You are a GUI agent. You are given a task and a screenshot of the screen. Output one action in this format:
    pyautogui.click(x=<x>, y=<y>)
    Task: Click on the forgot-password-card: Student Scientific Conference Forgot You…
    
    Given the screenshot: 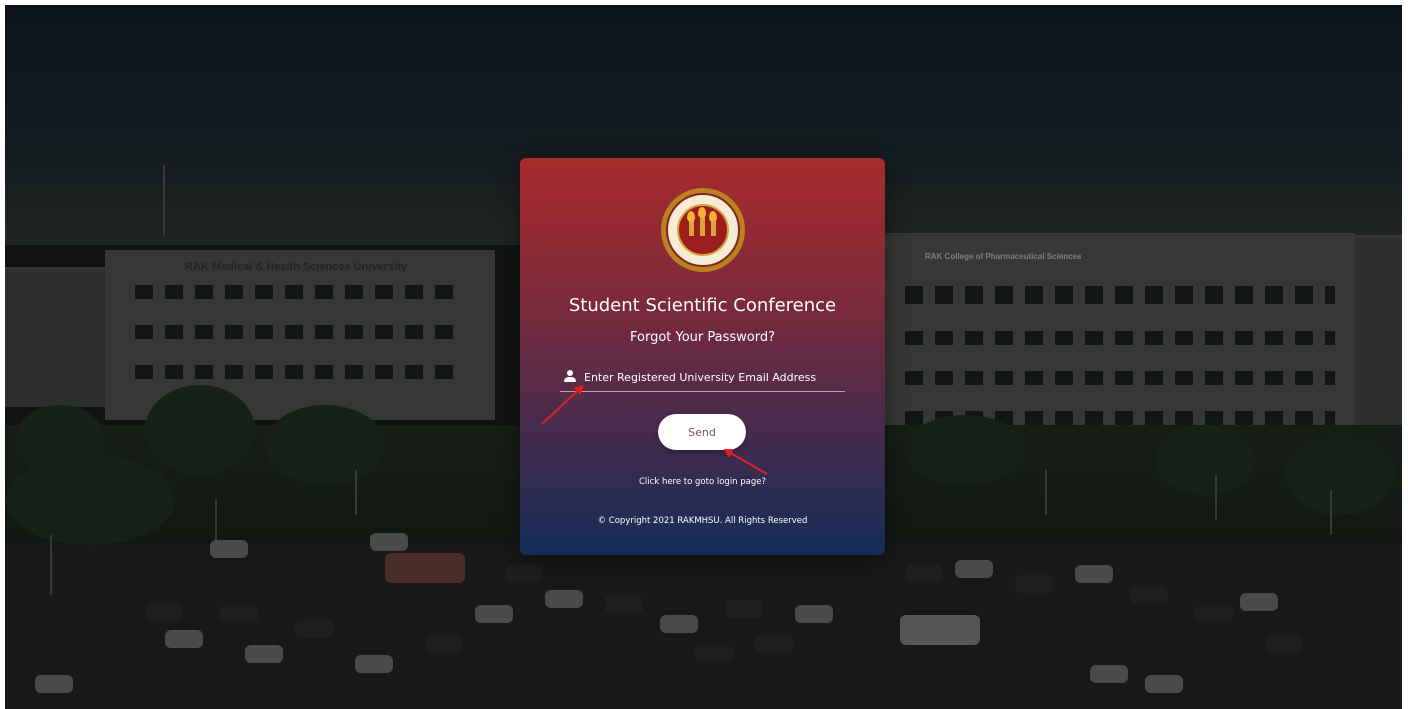 What is the action you would take?
    pyautogui.click(x=702, y=356)
    